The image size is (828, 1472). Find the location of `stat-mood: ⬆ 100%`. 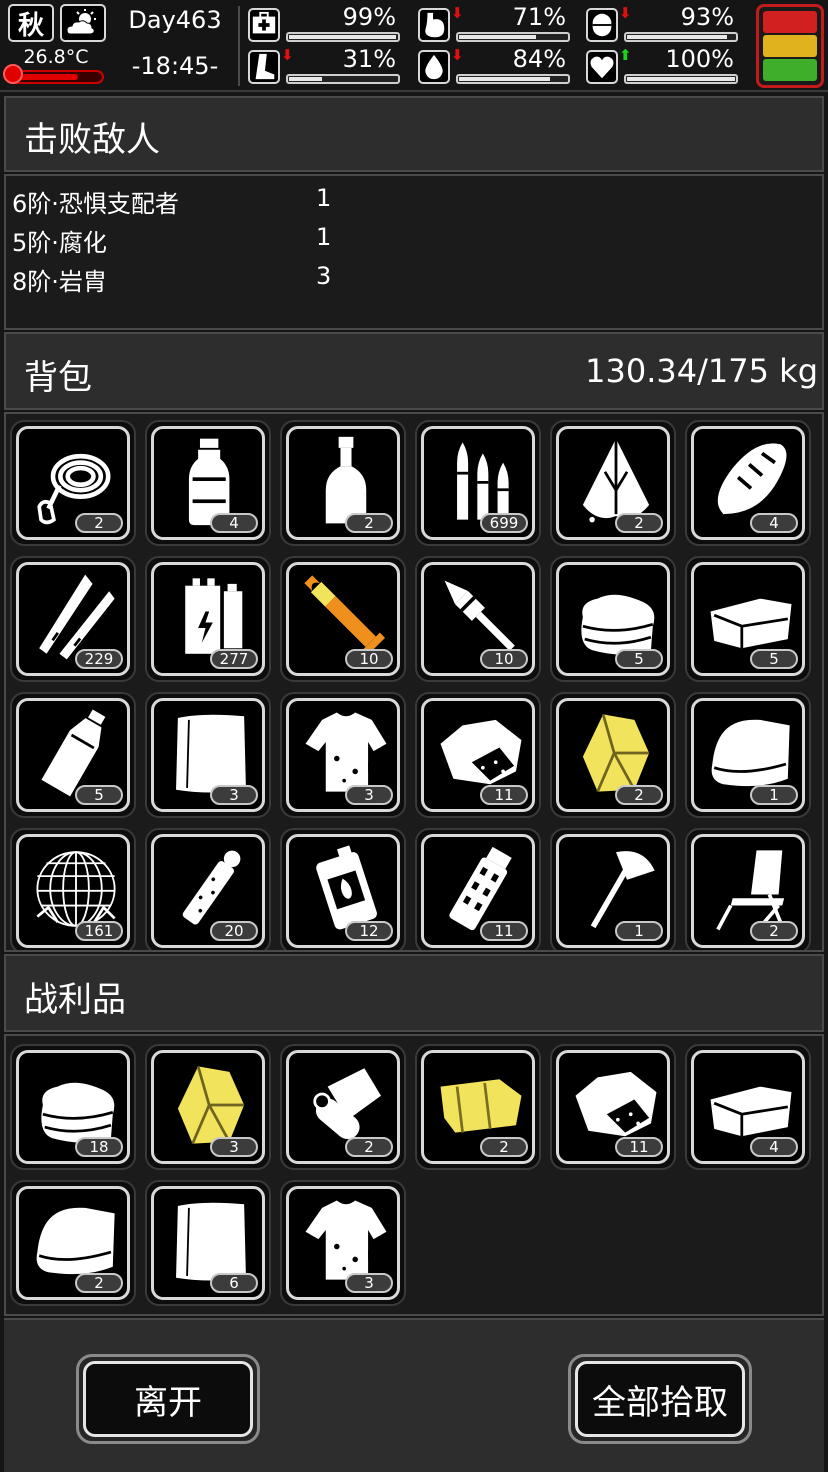

stat-mood: ⬆ 100% is located at coordinates (660, 66).